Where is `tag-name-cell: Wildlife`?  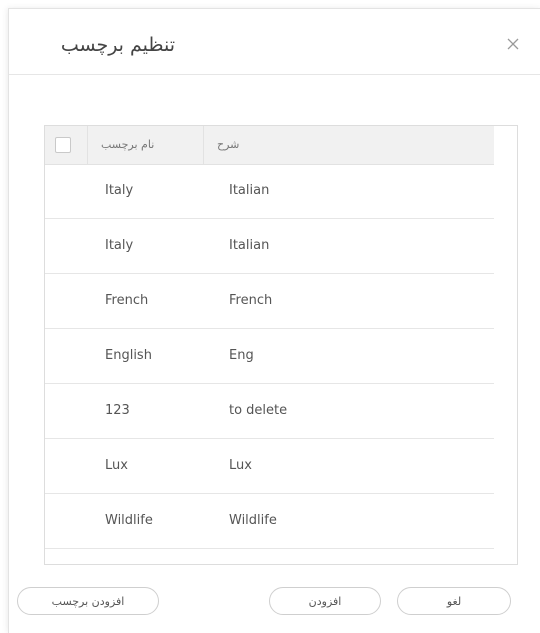
tag-name-cell: Wildlife is located at coordinates (129, 520).